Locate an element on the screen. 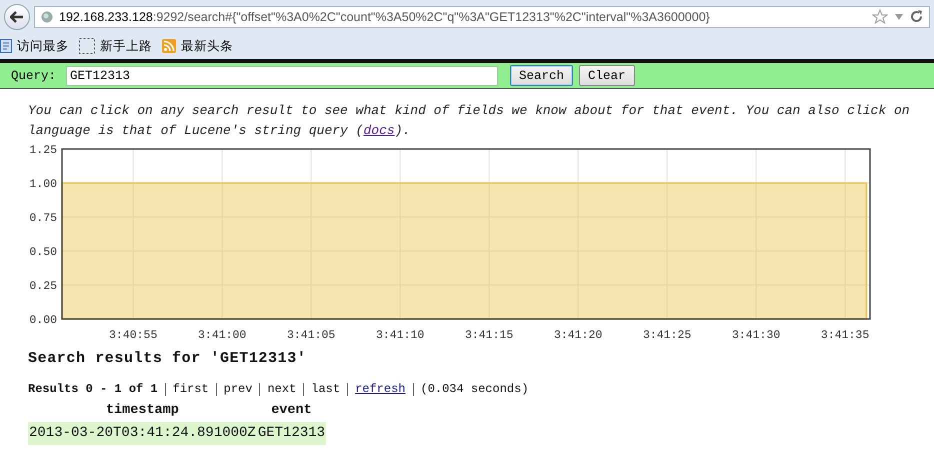 The width and height of the screenshot is (934, 456). results-heading: Search results for 'GET12313' is located at coordinates (168, 358).